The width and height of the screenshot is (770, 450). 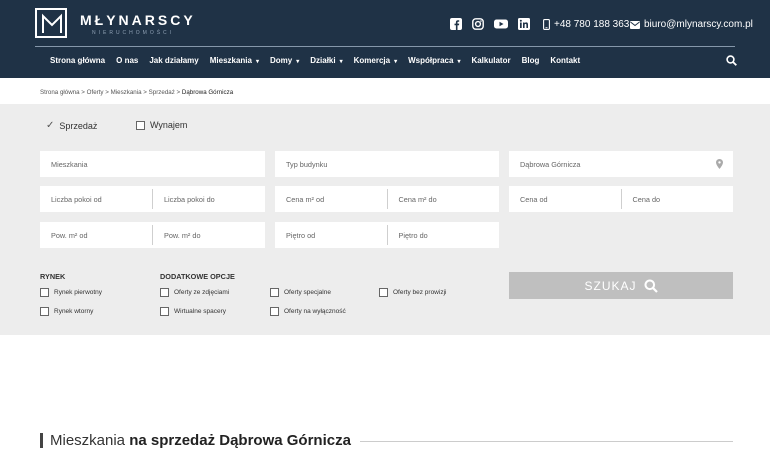 What do you see at coordinates (209, 235) in the screenshot?
I see `area-to-input: Pow. m² do` at bounding box center [209, 235].